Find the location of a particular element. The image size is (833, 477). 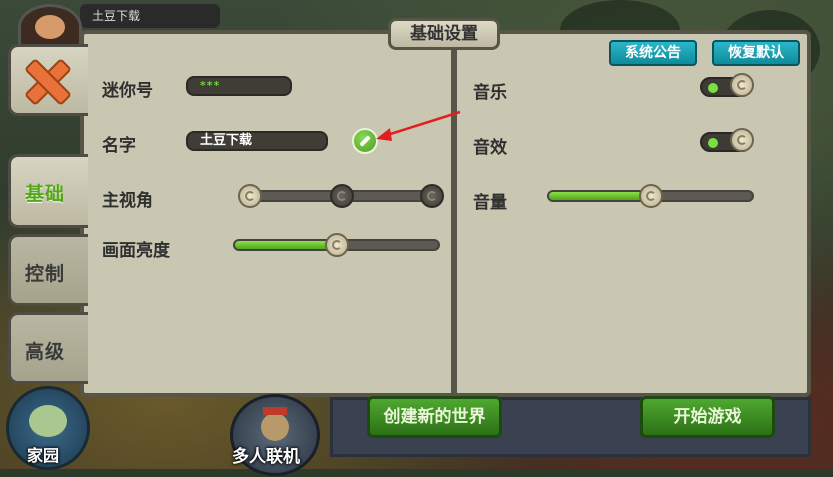

volume-slider-knob is located at coordinates (650, 196).